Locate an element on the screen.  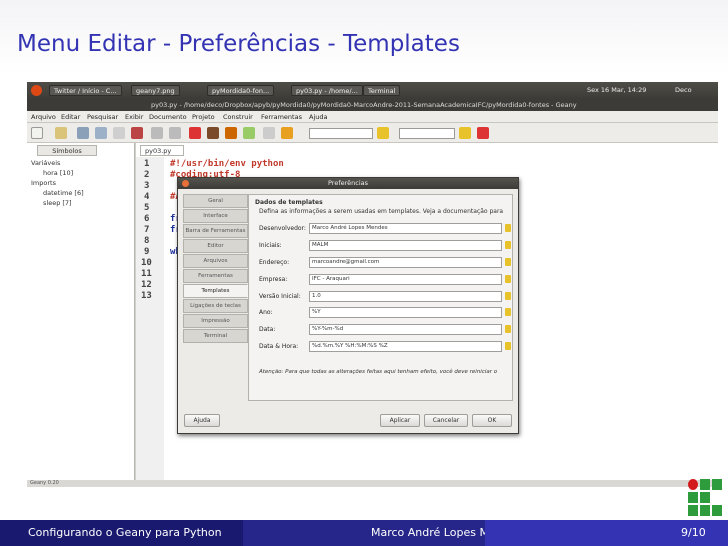
menu-projeto: Projeto is located at coordinates (203, 117).